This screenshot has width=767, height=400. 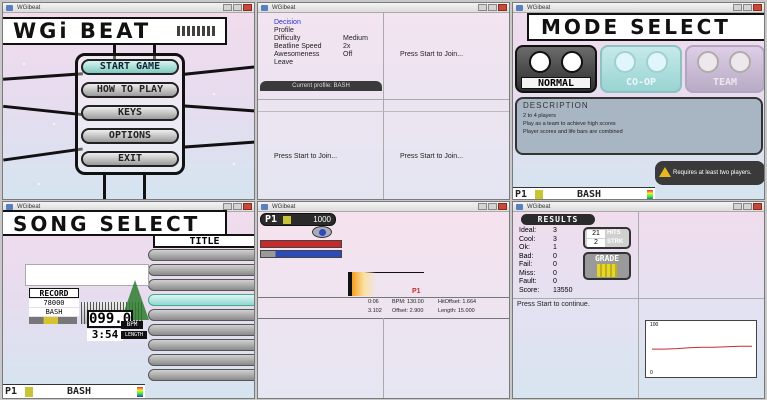 What do you see at coordinates (201, 300) in the screenshot?
I see `song-list-item-selected` at bounding box center [201, 300].